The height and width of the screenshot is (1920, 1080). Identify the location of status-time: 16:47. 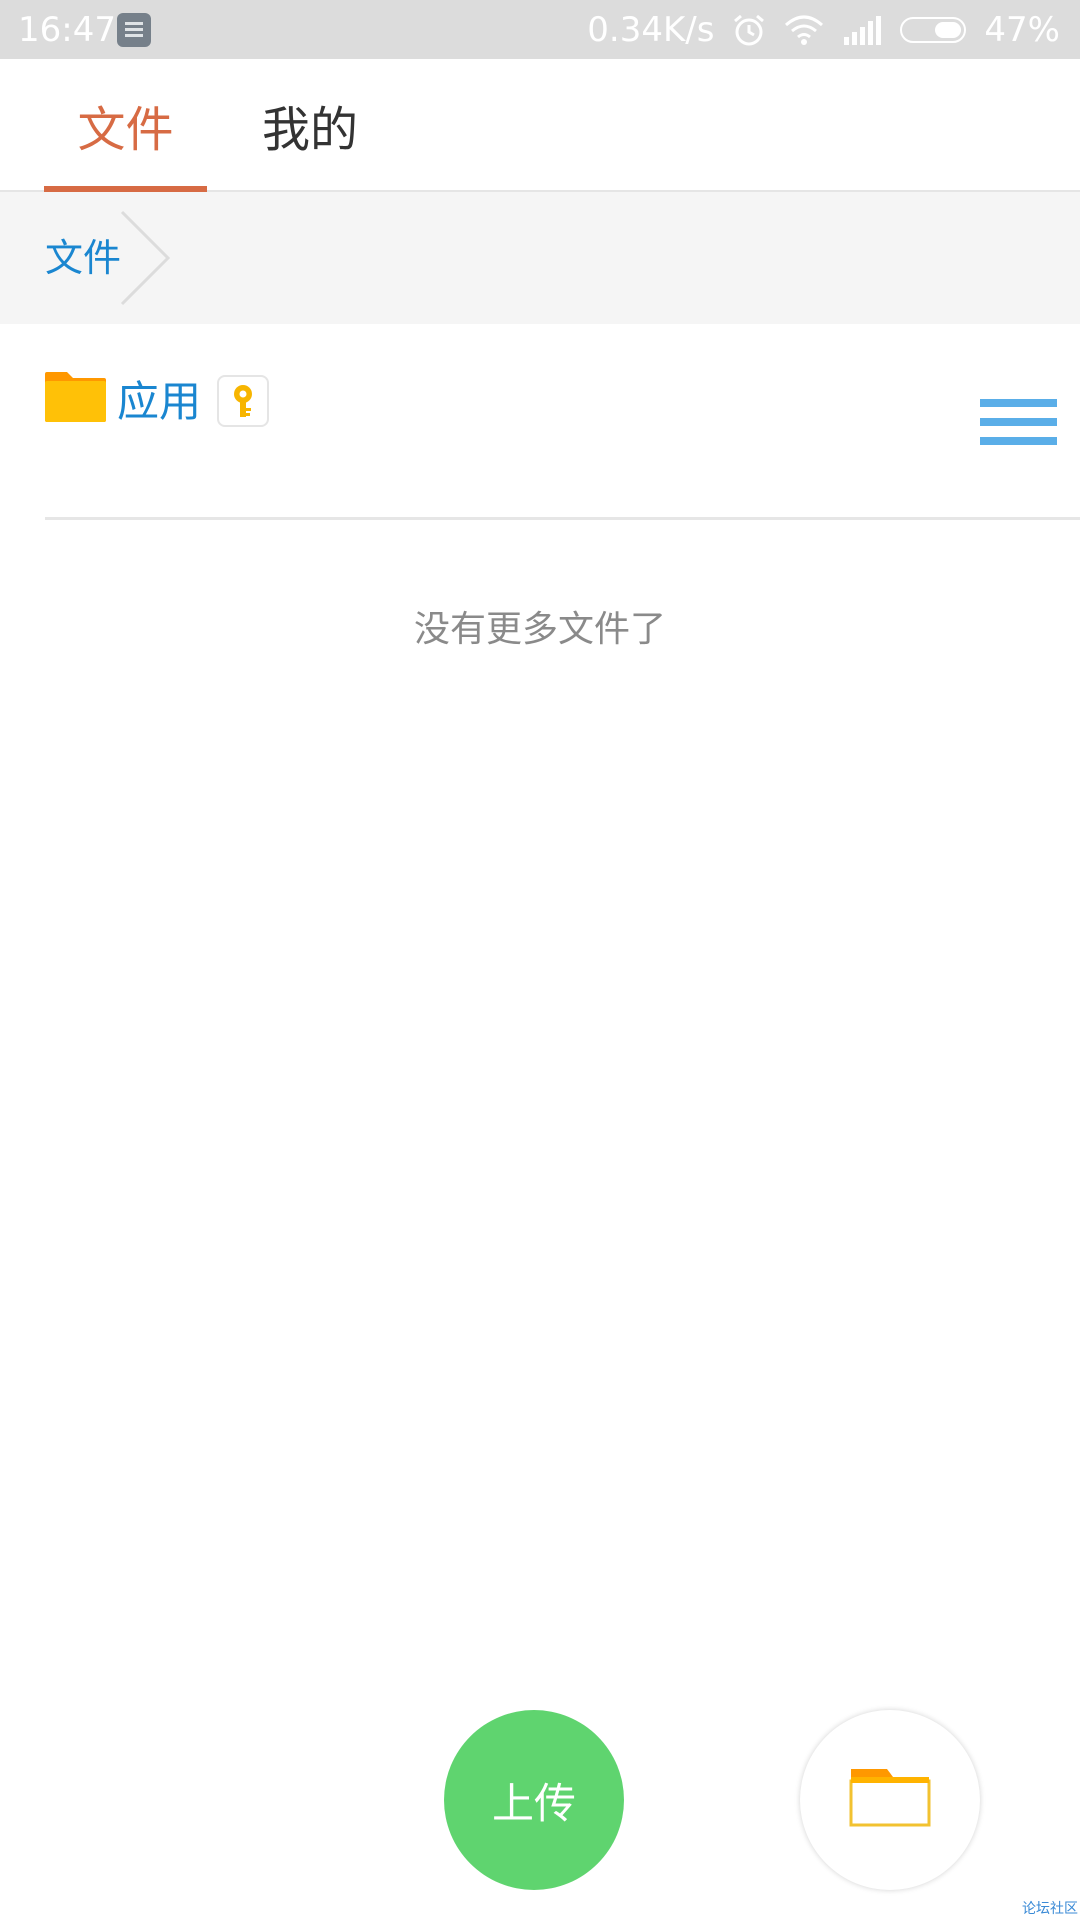
(67, 30).